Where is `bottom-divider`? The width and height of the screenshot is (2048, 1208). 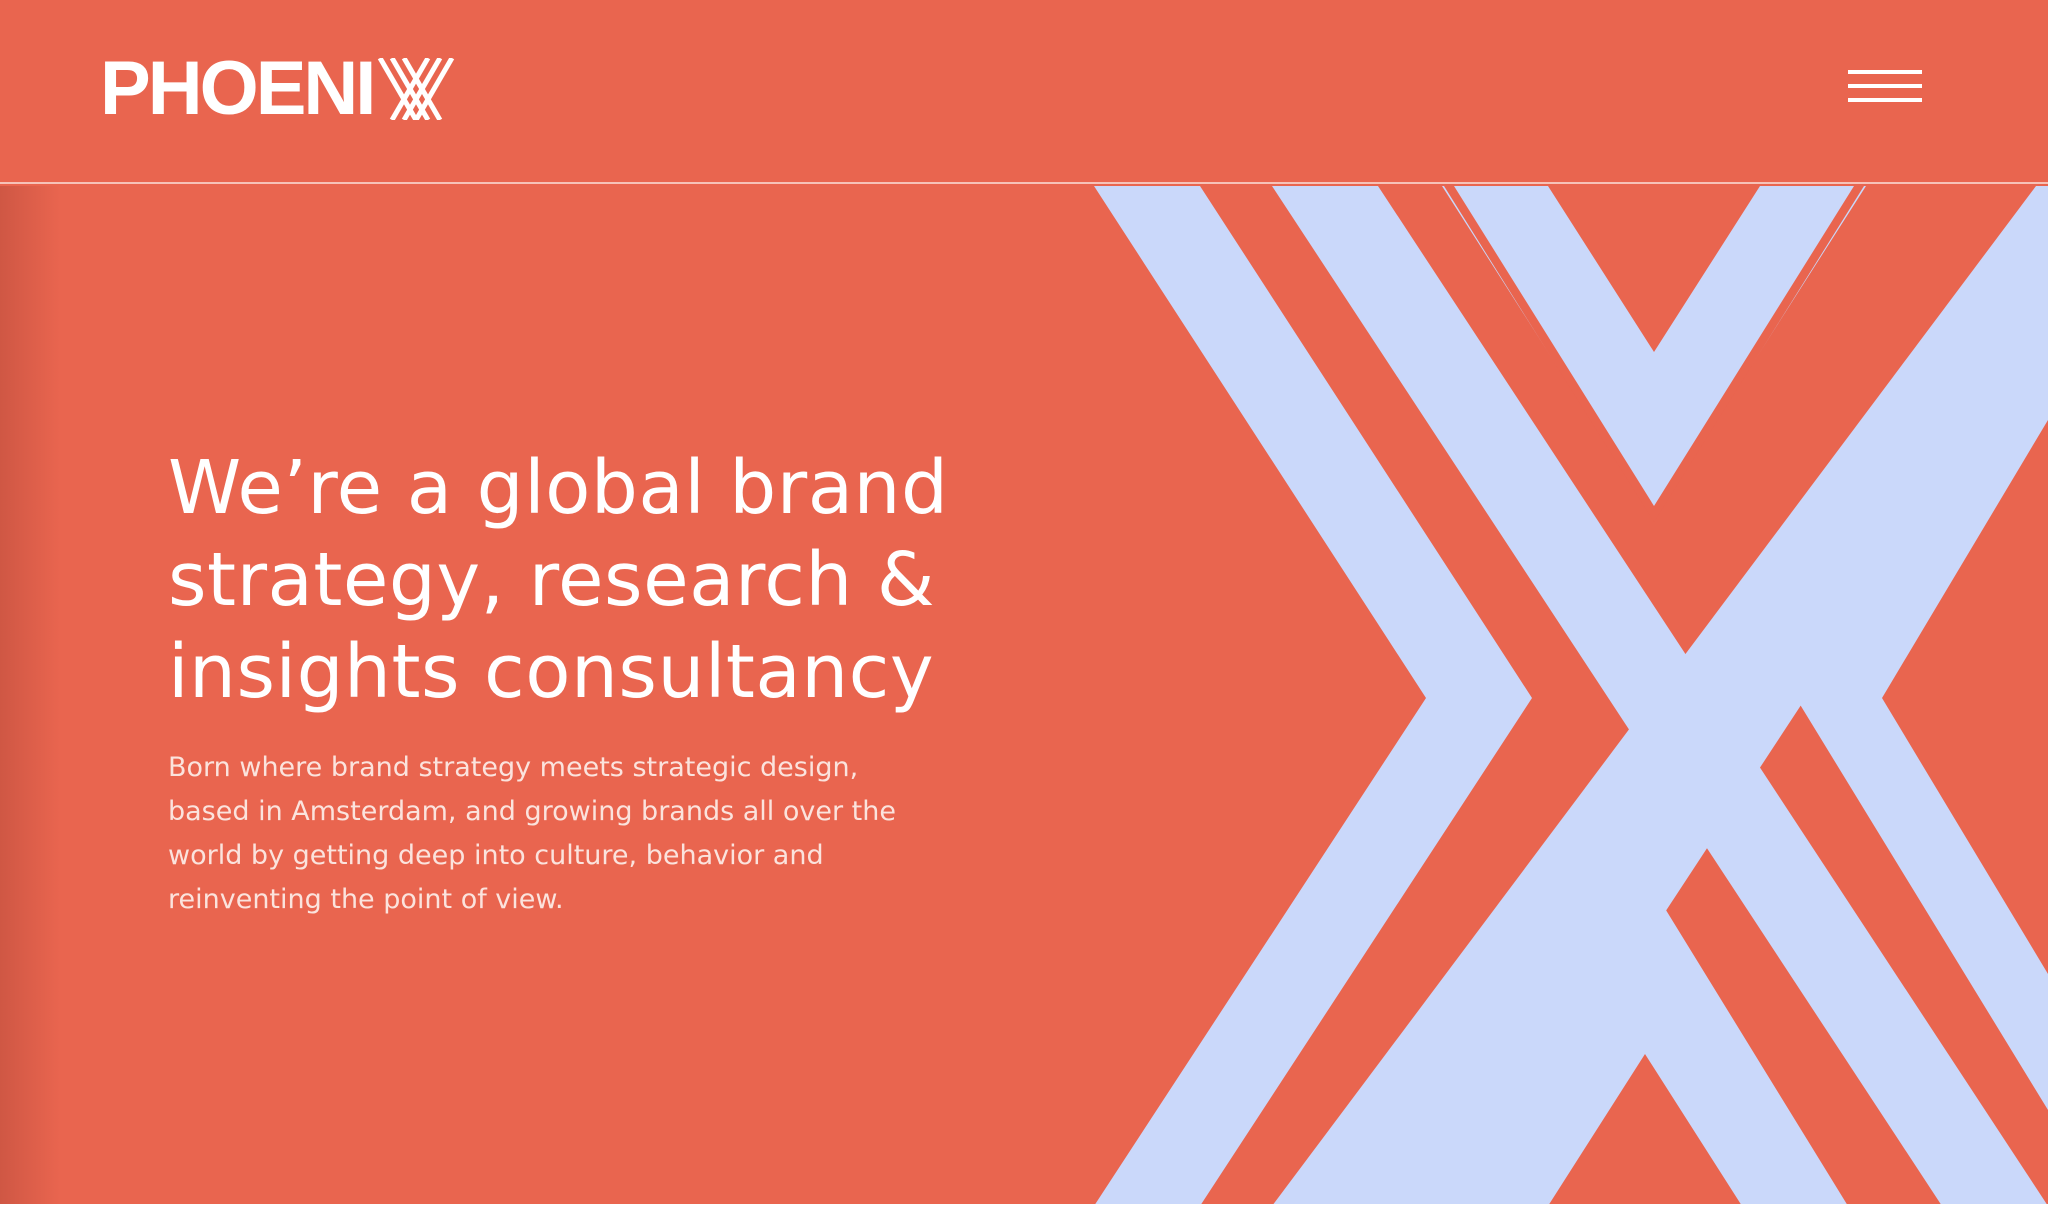
bottom-divider is located at coordinates (1024, 1206).